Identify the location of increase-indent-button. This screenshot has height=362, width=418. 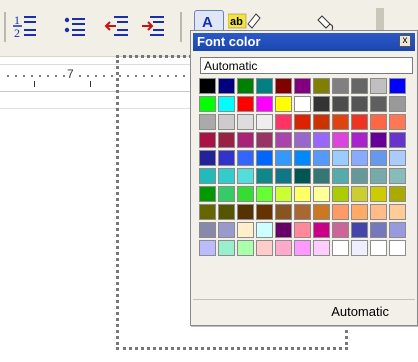
(154, 26).